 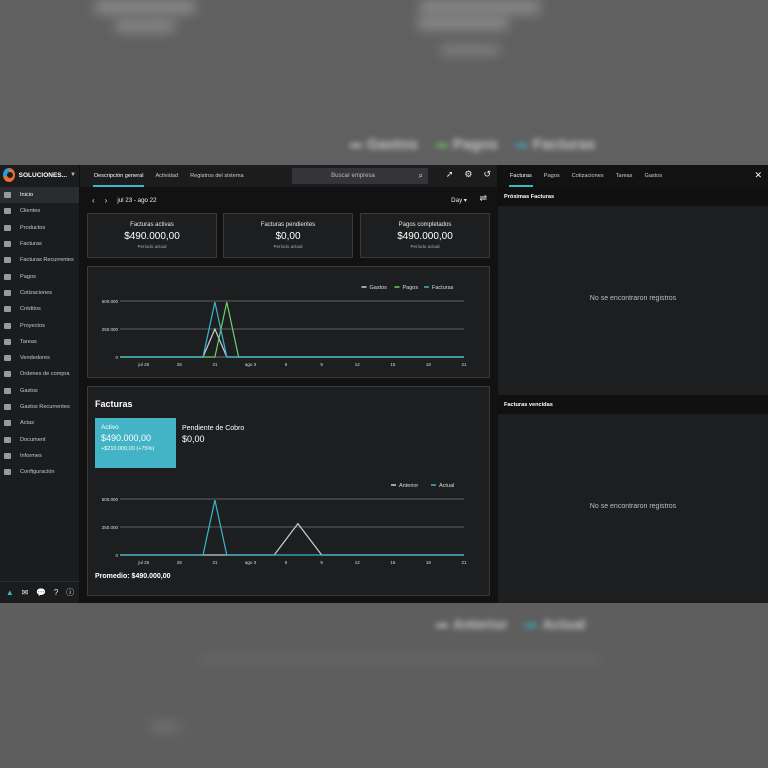 What do you see at coordinates (358, 364) in the screenshot?
I see `x-tick-label: 12` at bounding box center [358, 364].